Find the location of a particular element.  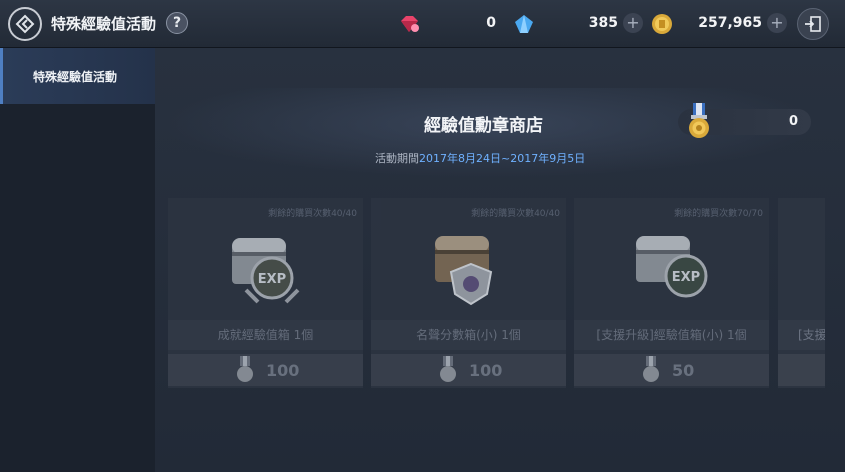

crystal-amount: 385 is located at coordinates (603, 23).